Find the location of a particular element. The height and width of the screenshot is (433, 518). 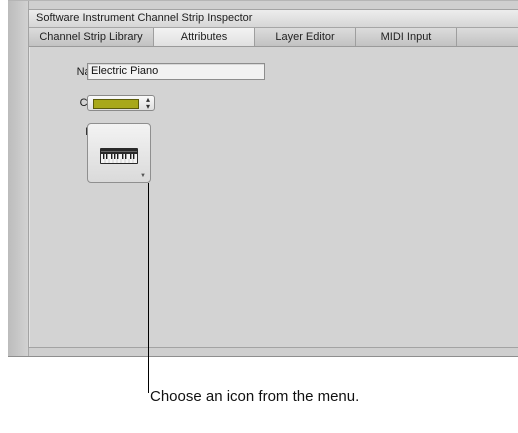

tab-attributes: Attributes is located at coordinates (204, 37).